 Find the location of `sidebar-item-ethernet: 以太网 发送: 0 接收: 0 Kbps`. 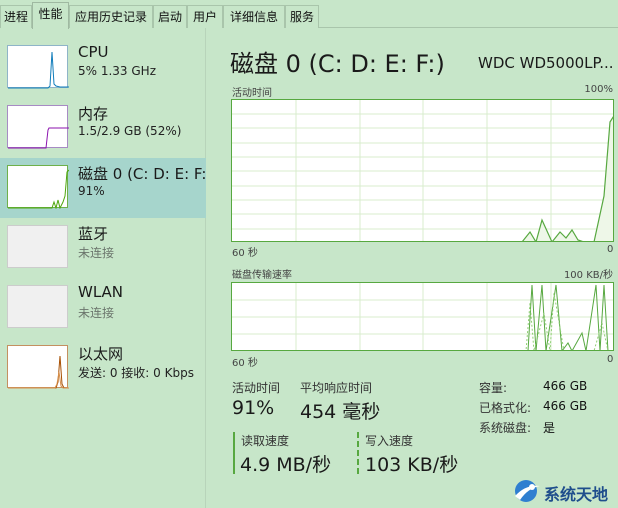

sidebar-item-ethernet: 以太网 发送: 0 接收: 0 Kbps is located at coordinates (103, 368).